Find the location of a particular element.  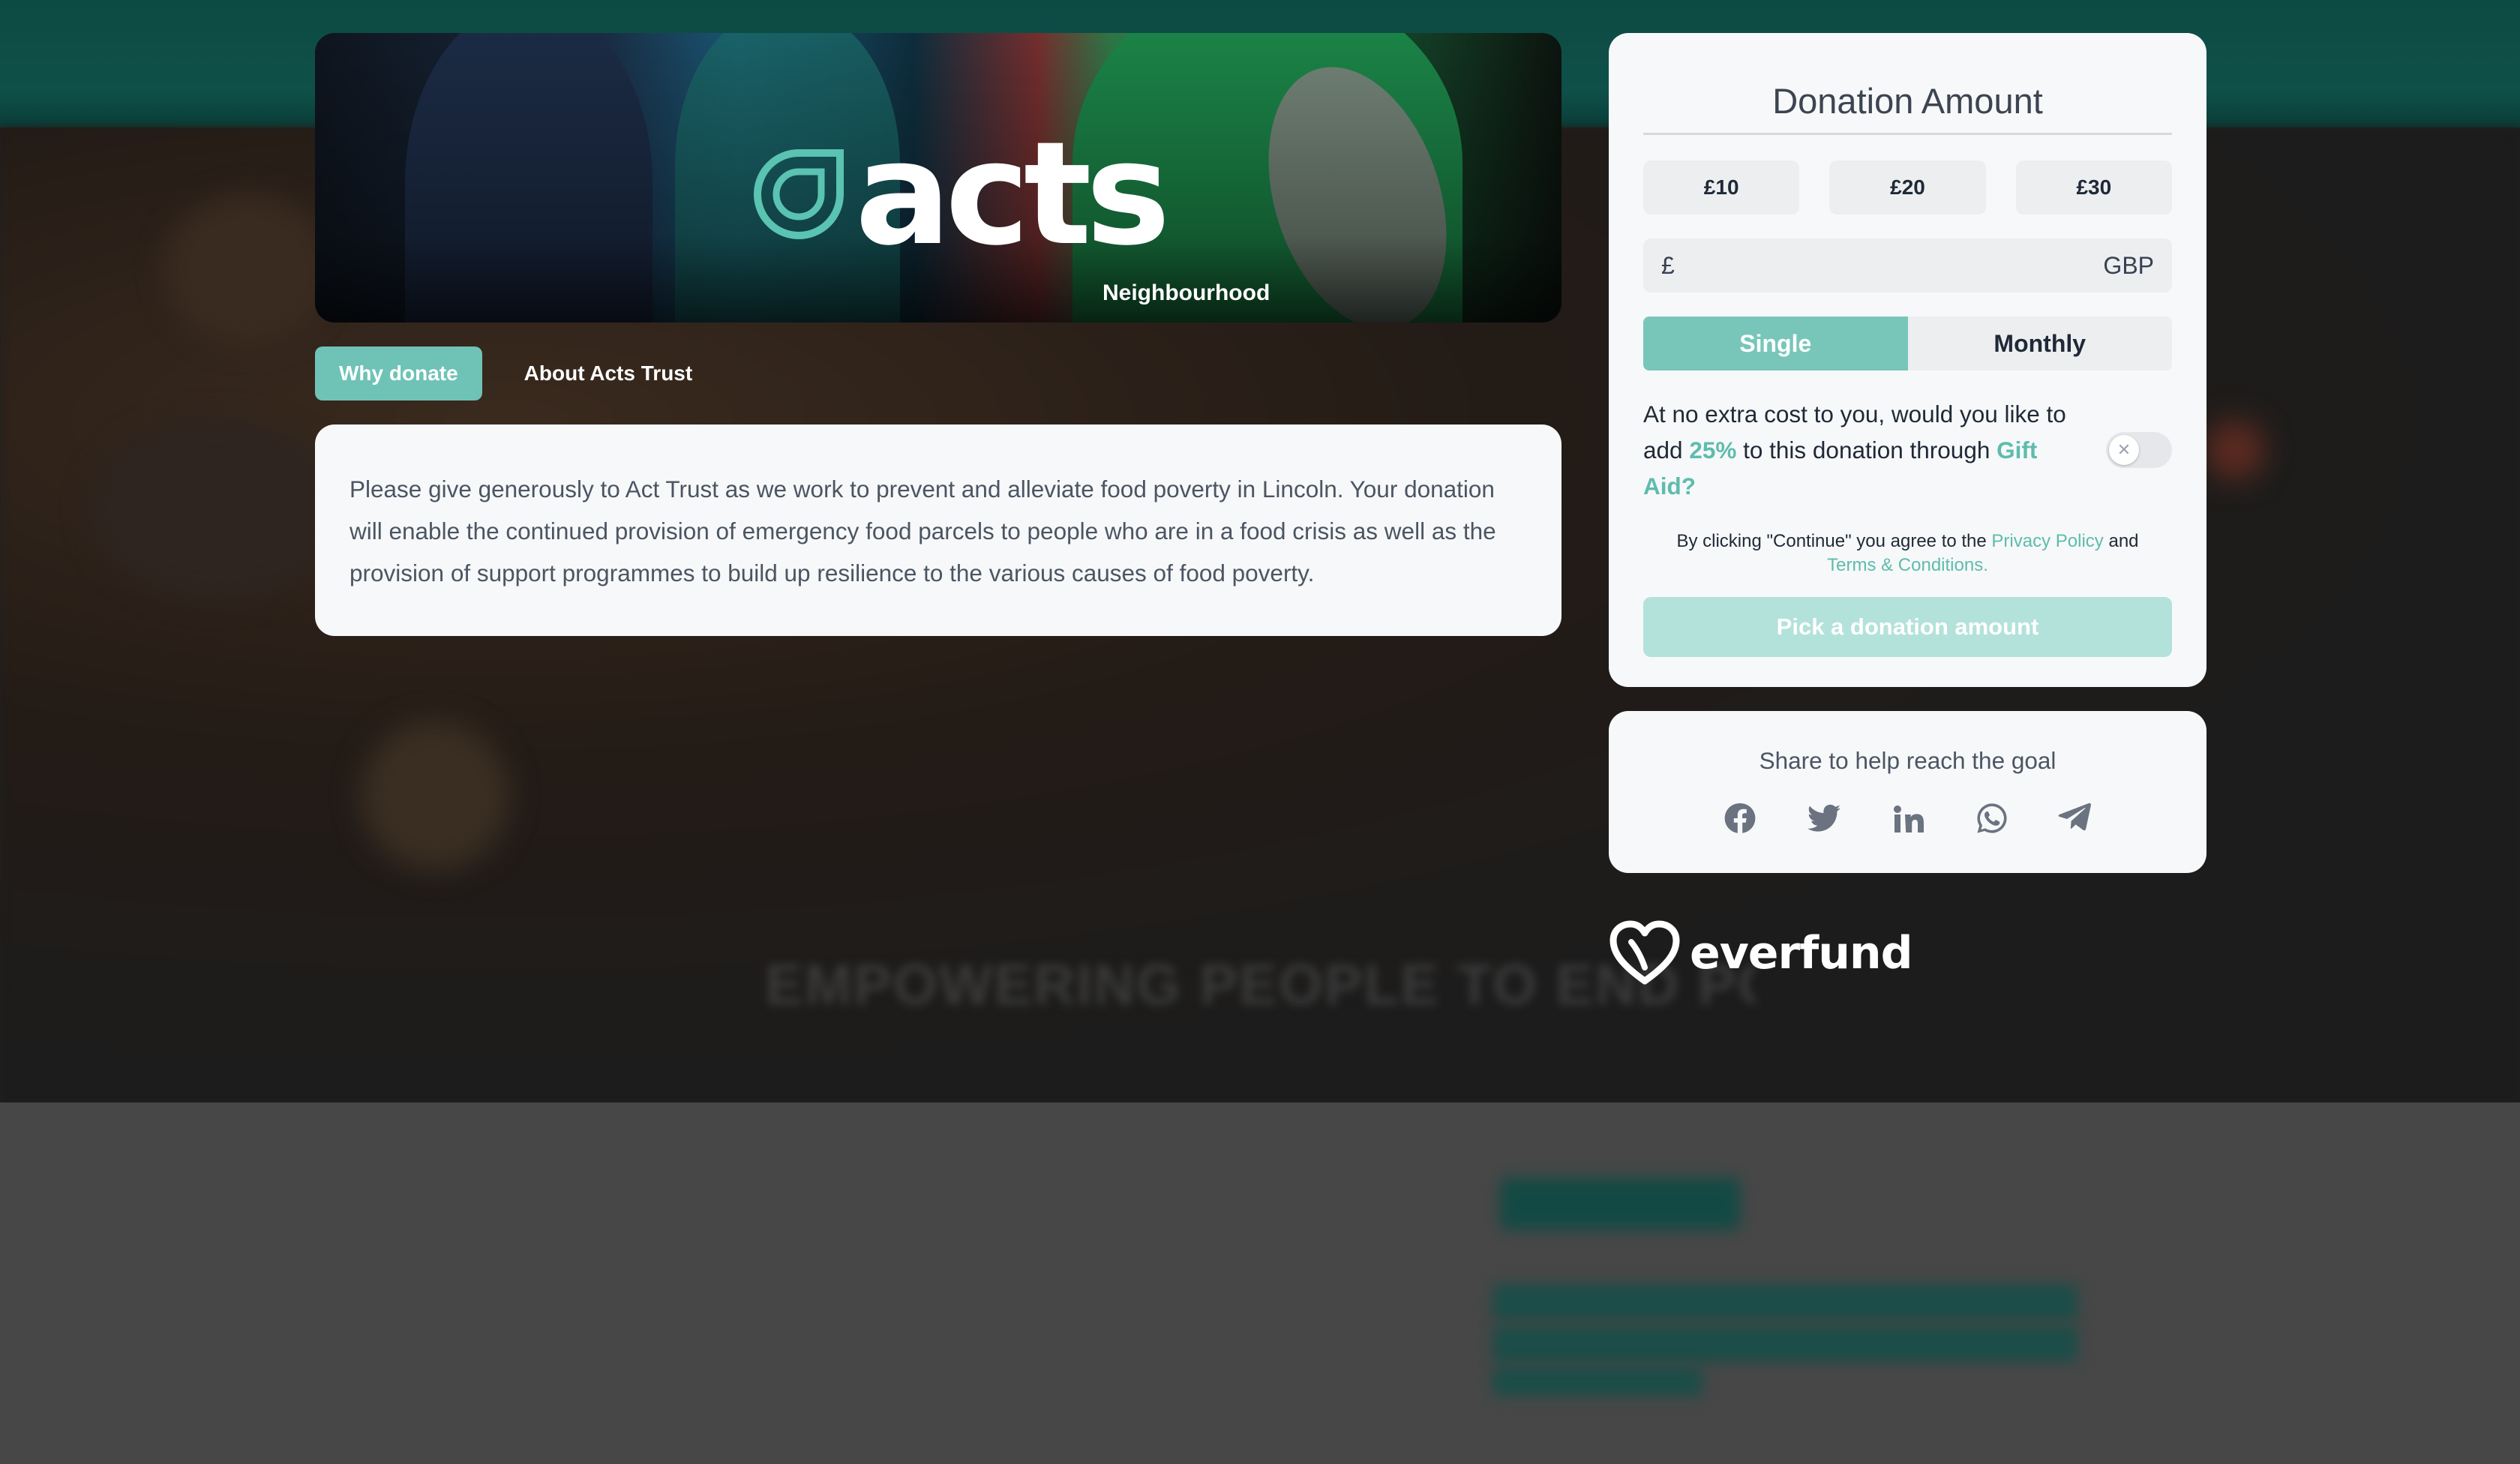

gift-aid-percent: 25% is located at coordinates (1713, 450).